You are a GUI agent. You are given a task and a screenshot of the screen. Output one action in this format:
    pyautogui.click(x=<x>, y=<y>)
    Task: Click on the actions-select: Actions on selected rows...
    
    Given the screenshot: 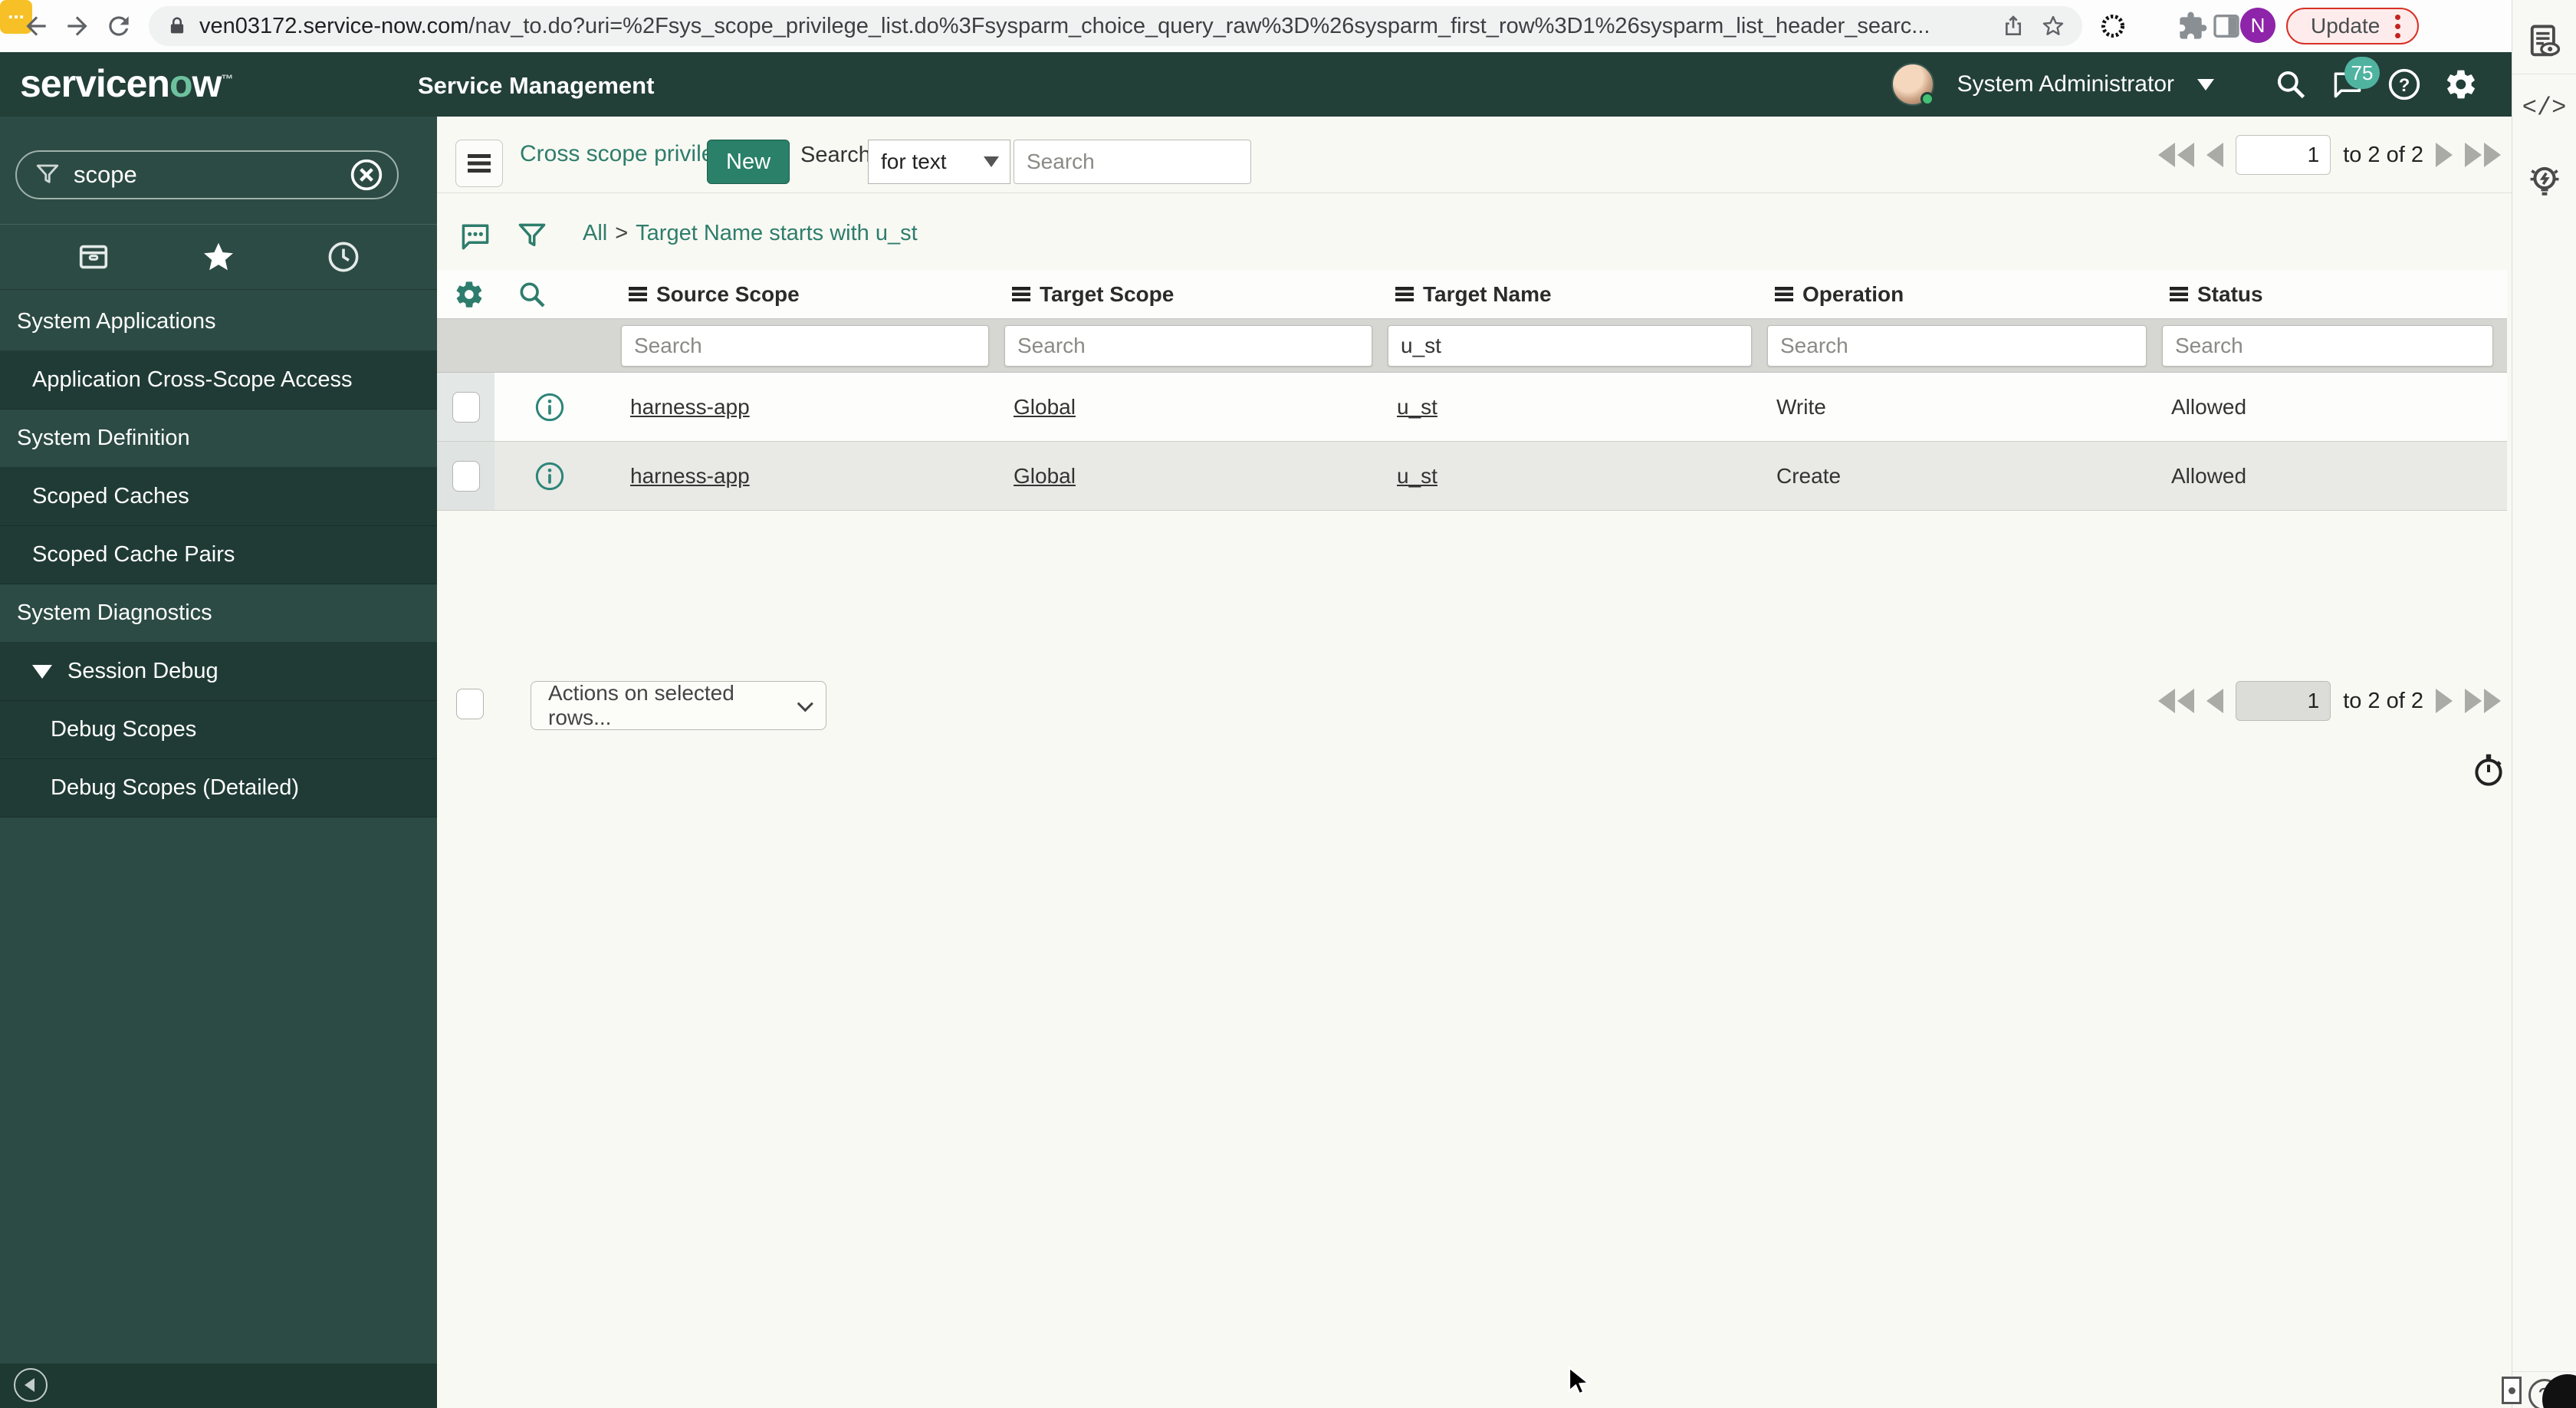 What is the action you would take?
    pyautogui.click(x=678, y=705)
    